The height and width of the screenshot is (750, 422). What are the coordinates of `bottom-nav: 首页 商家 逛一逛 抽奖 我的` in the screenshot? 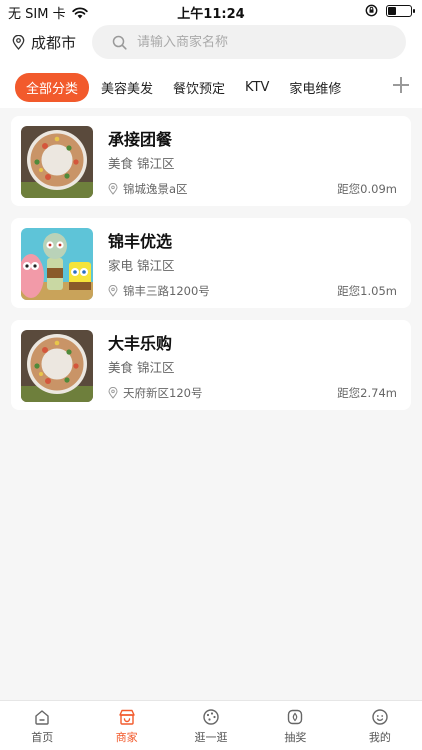 It's located at (211, 725).